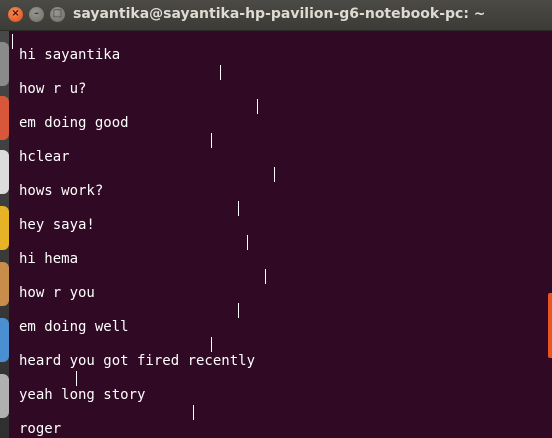  I want to click on terminal-scrollbar, so click(550, 325).